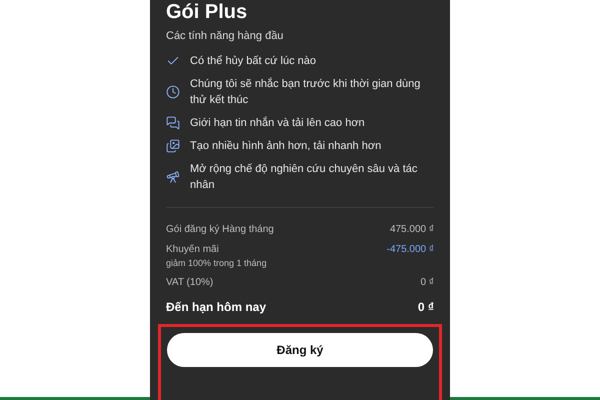  What do you see at coordinates (410, 249) in the screenshot?
I see `price-amount: -475.000 ₫` at bounding box center [410, 249].